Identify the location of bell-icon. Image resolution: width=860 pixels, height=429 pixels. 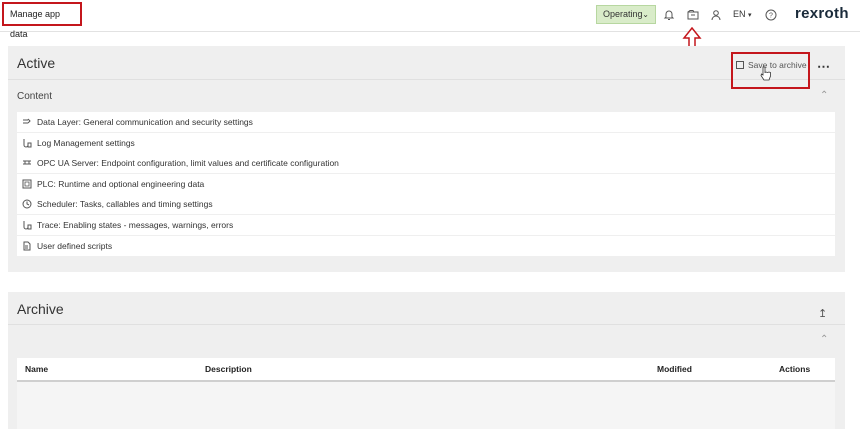
(669, 15).